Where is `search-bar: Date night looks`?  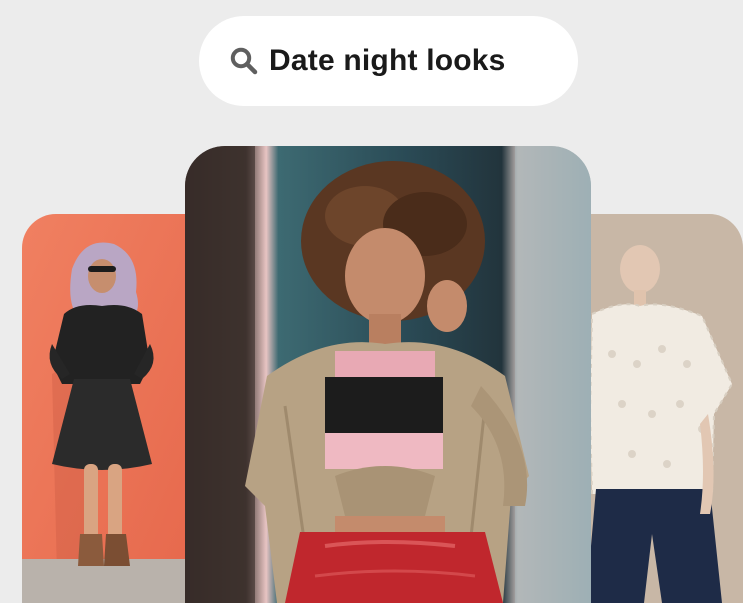
search-bar: Date night looks is located at coordinates (388, 61).